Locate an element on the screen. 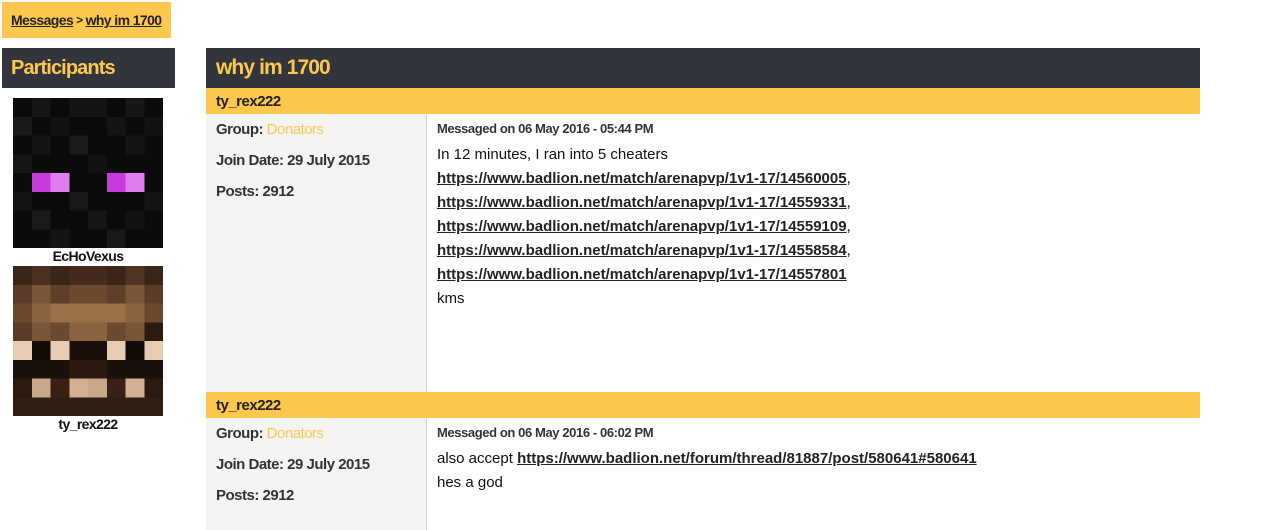  breadcrumb-messages-link: Messages is located at coordinates (42, 20).